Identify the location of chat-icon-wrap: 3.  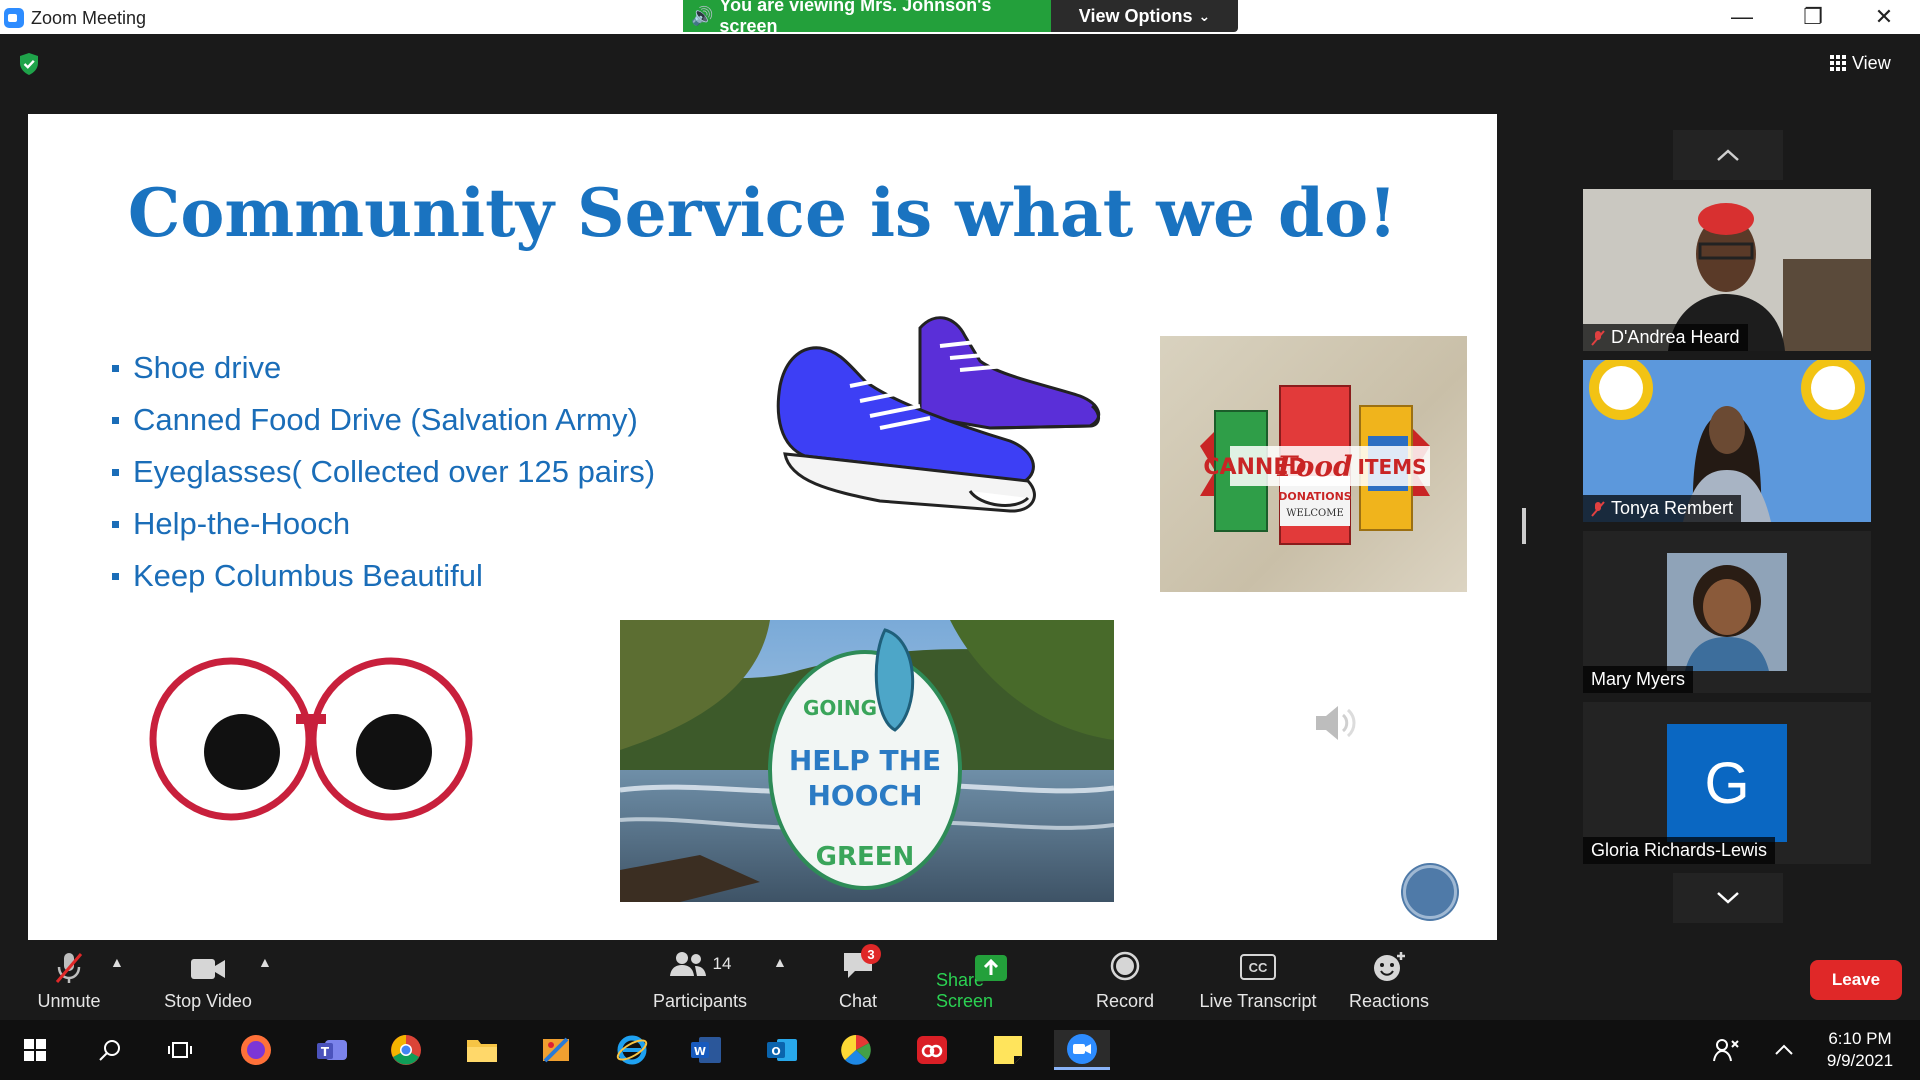
(861, 964).